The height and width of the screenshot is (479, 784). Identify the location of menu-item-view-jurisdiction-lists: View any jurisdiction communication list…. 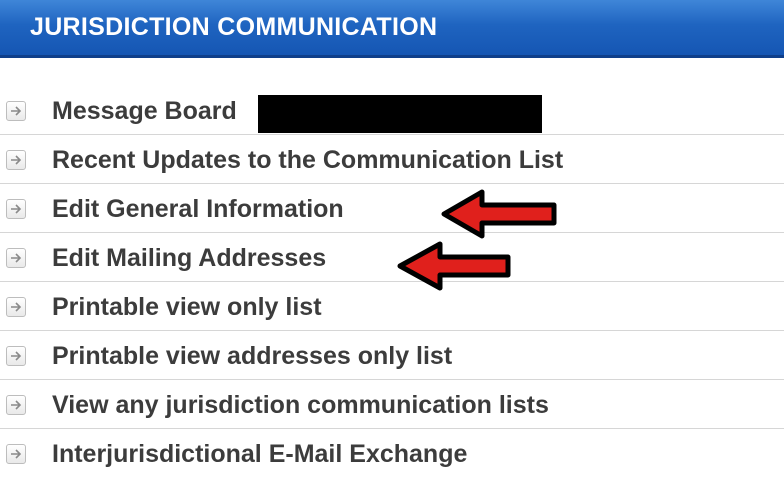
(392, 404).